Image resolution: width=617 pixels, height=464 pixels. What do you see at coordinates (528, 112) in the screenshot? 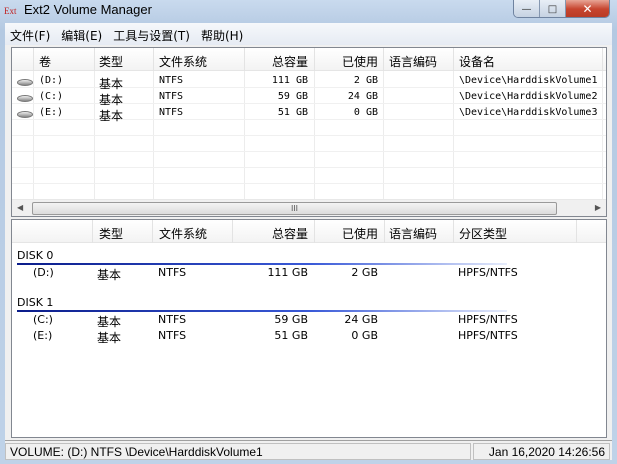
I see `device-name: \Device\HarddiskVolume3` at bounding box center [528, 112].